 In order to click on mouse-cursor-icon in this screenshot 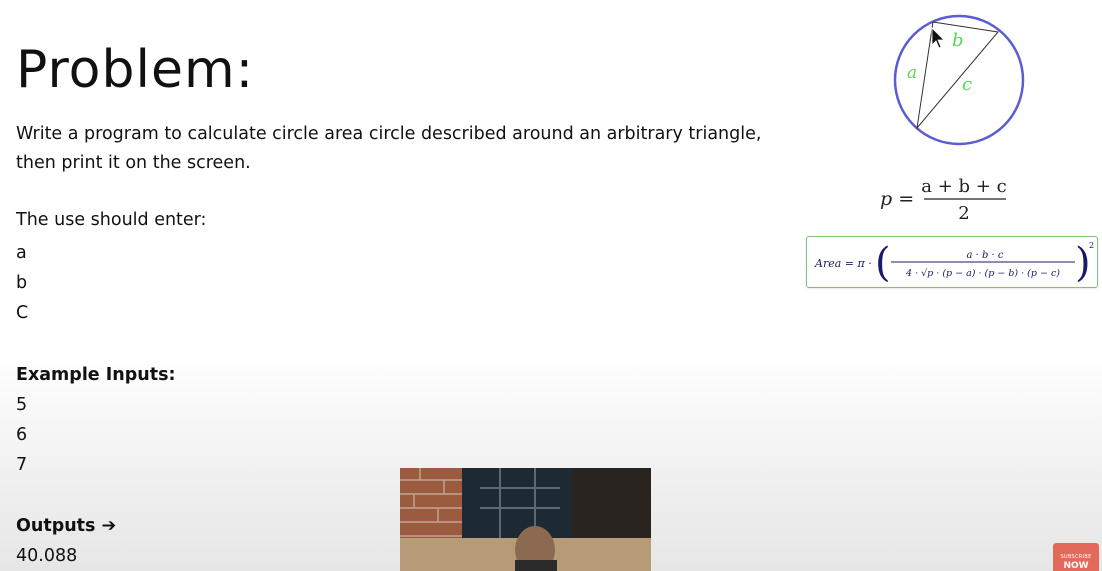, I will do `click(938, 38)`.